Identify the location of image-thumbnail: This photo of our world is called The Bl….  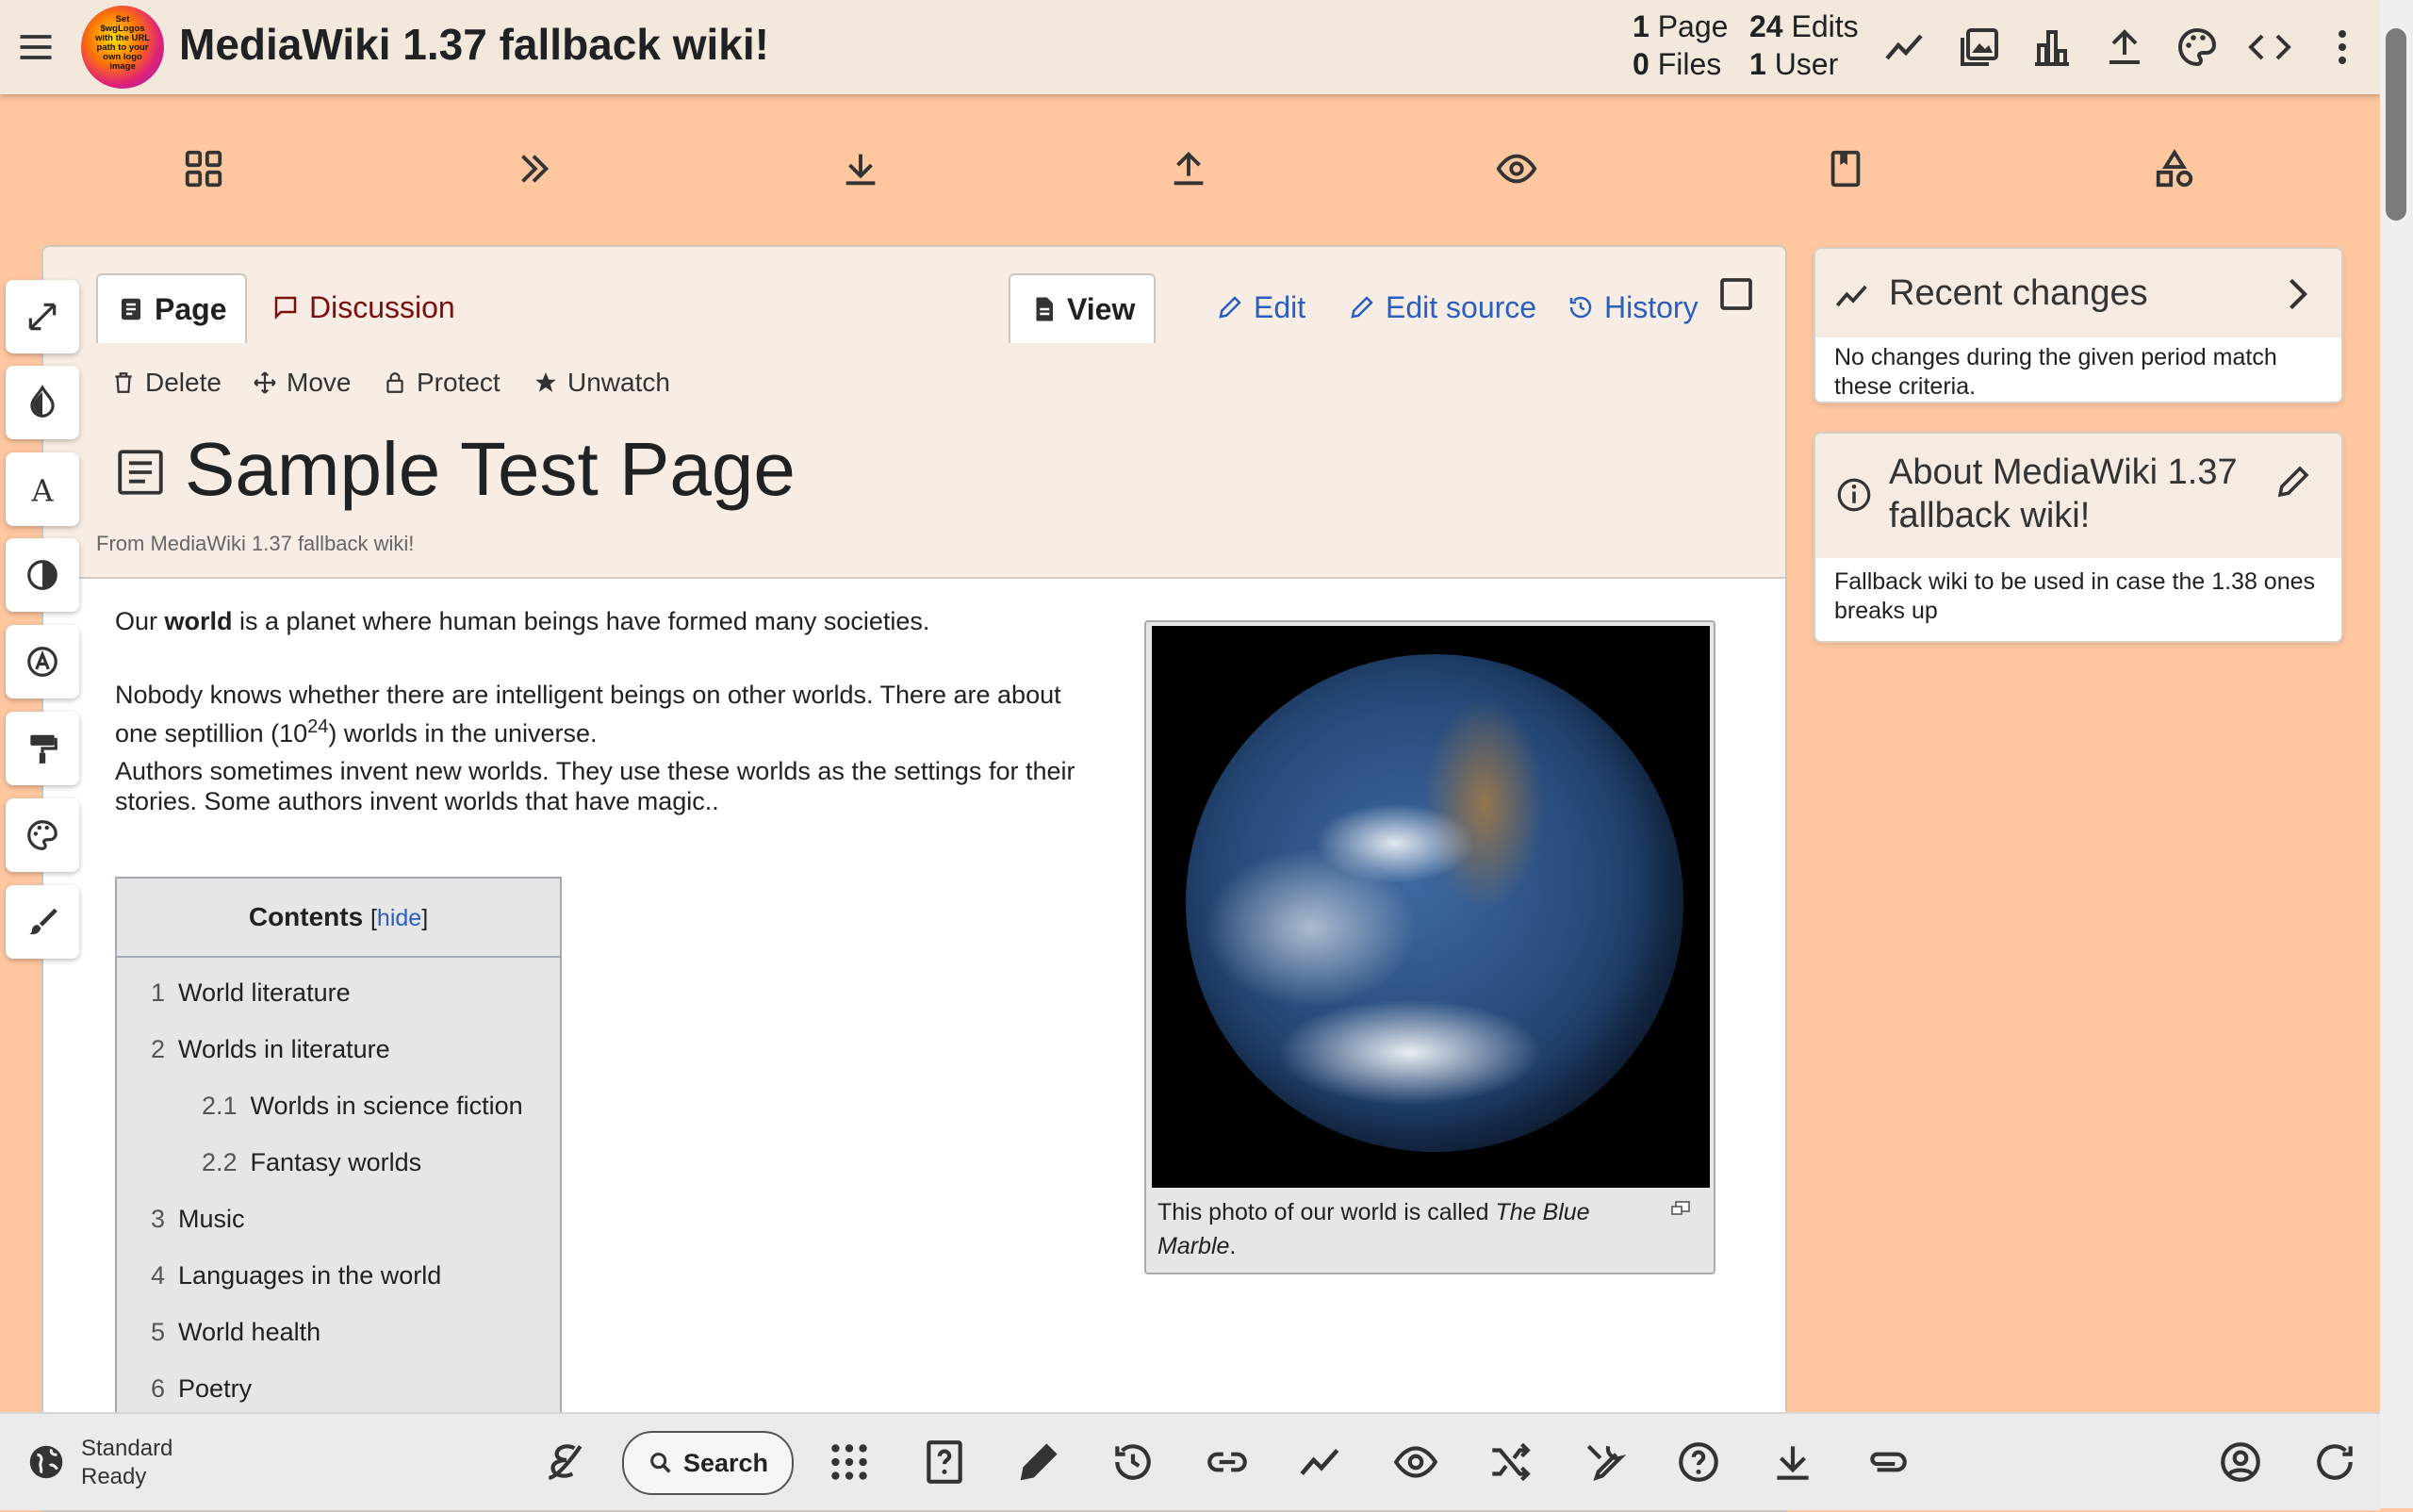
(1429, 947).